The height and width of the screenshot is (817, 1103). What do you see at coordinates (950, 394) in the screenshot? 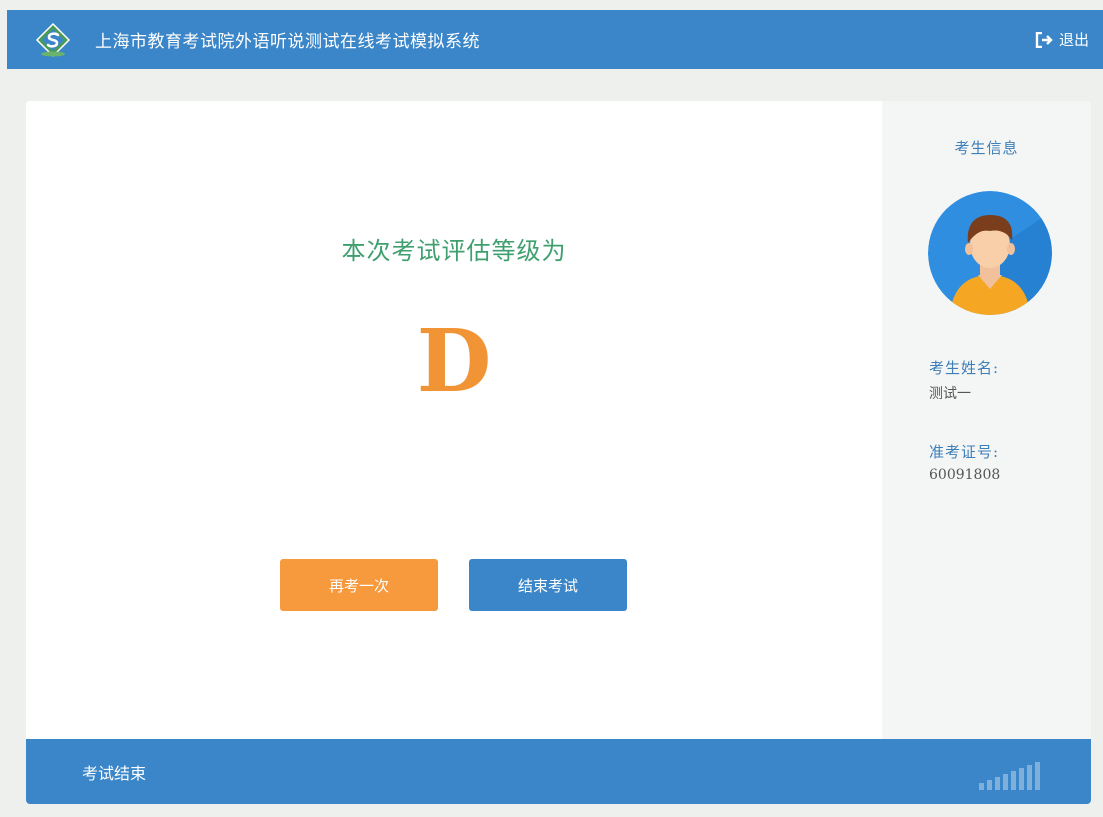
I see `student-name-value: 测试一` at bounding box center [950, 394].